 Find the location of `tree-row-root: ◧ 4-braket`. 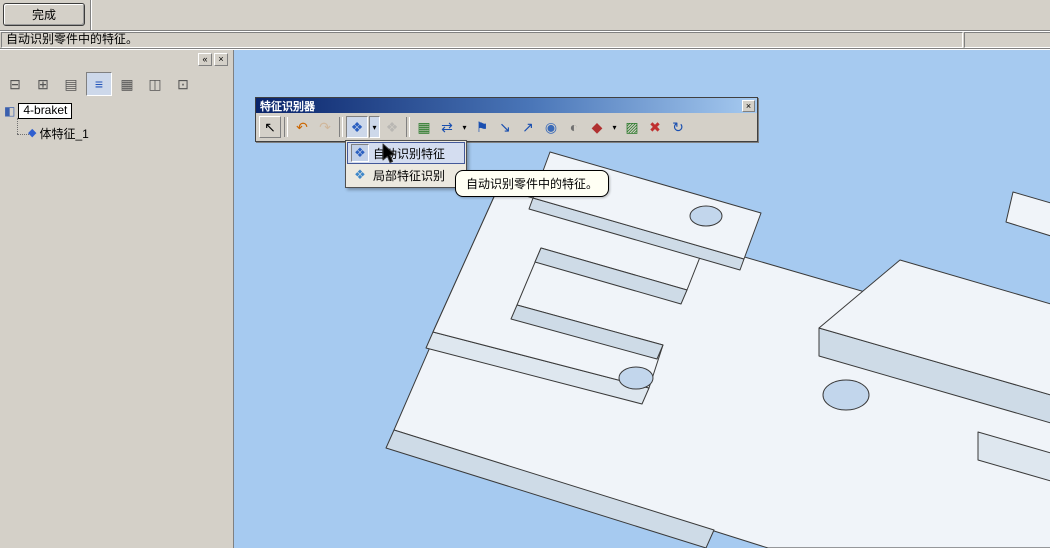

tree-row-root: ◧ 4-braket is located at coordinates (114, 110).